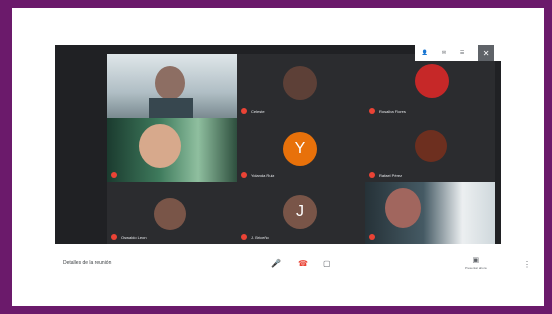 The width and height of the screenshot is (552, 314). What do you see at coordinates (444, 53) in the screenshot?
I see `chat-icon: ✉` at bounding box center [444, 53].